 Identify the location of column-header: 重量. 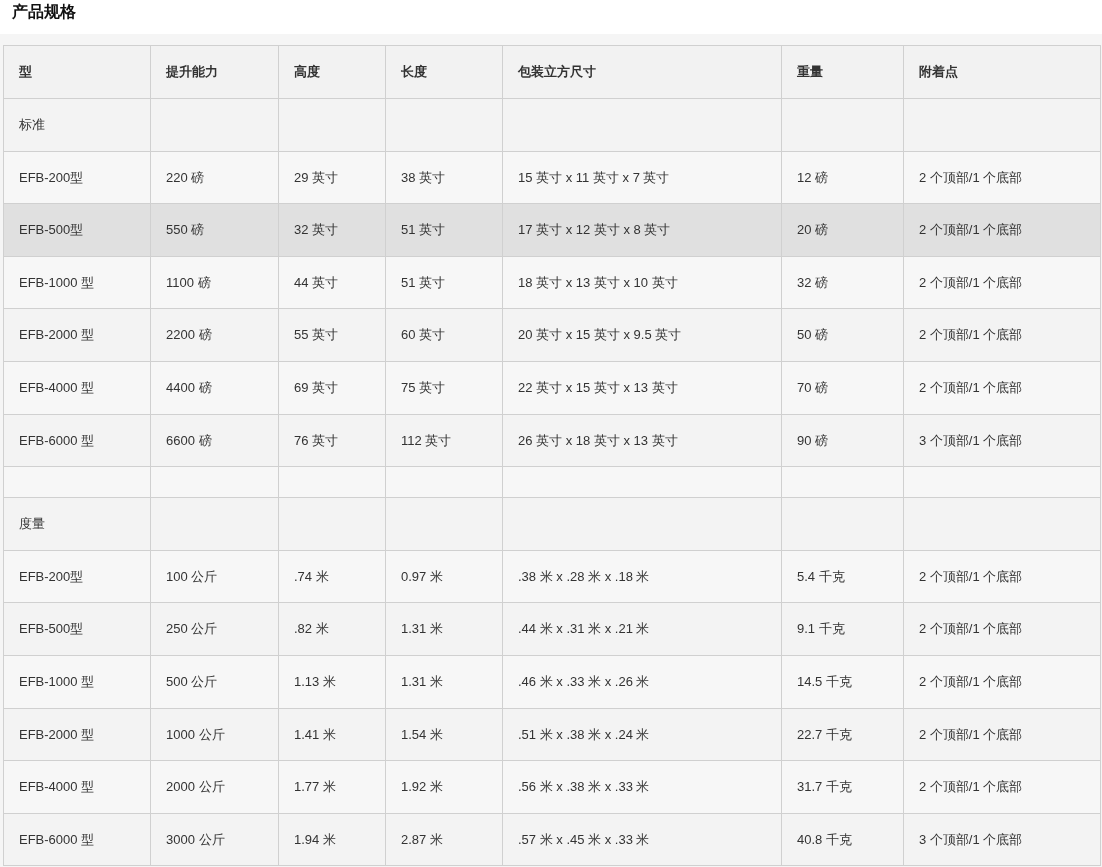
(842, 72).